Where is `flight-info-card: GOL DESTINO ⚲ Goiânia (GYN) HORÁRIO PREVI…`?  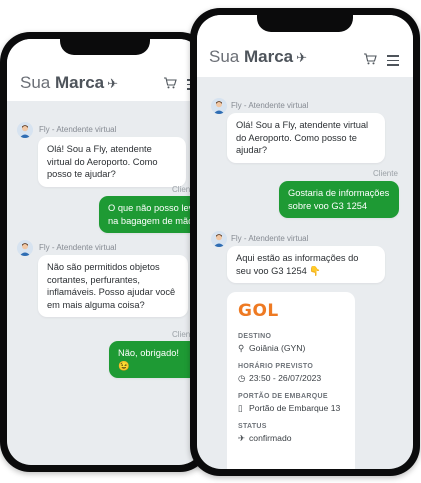 flight-info-card: GOL DESTINO ⚲ Goiânia (GYN) HORÁRIO PREVI… is located at coordinates (291, 380).